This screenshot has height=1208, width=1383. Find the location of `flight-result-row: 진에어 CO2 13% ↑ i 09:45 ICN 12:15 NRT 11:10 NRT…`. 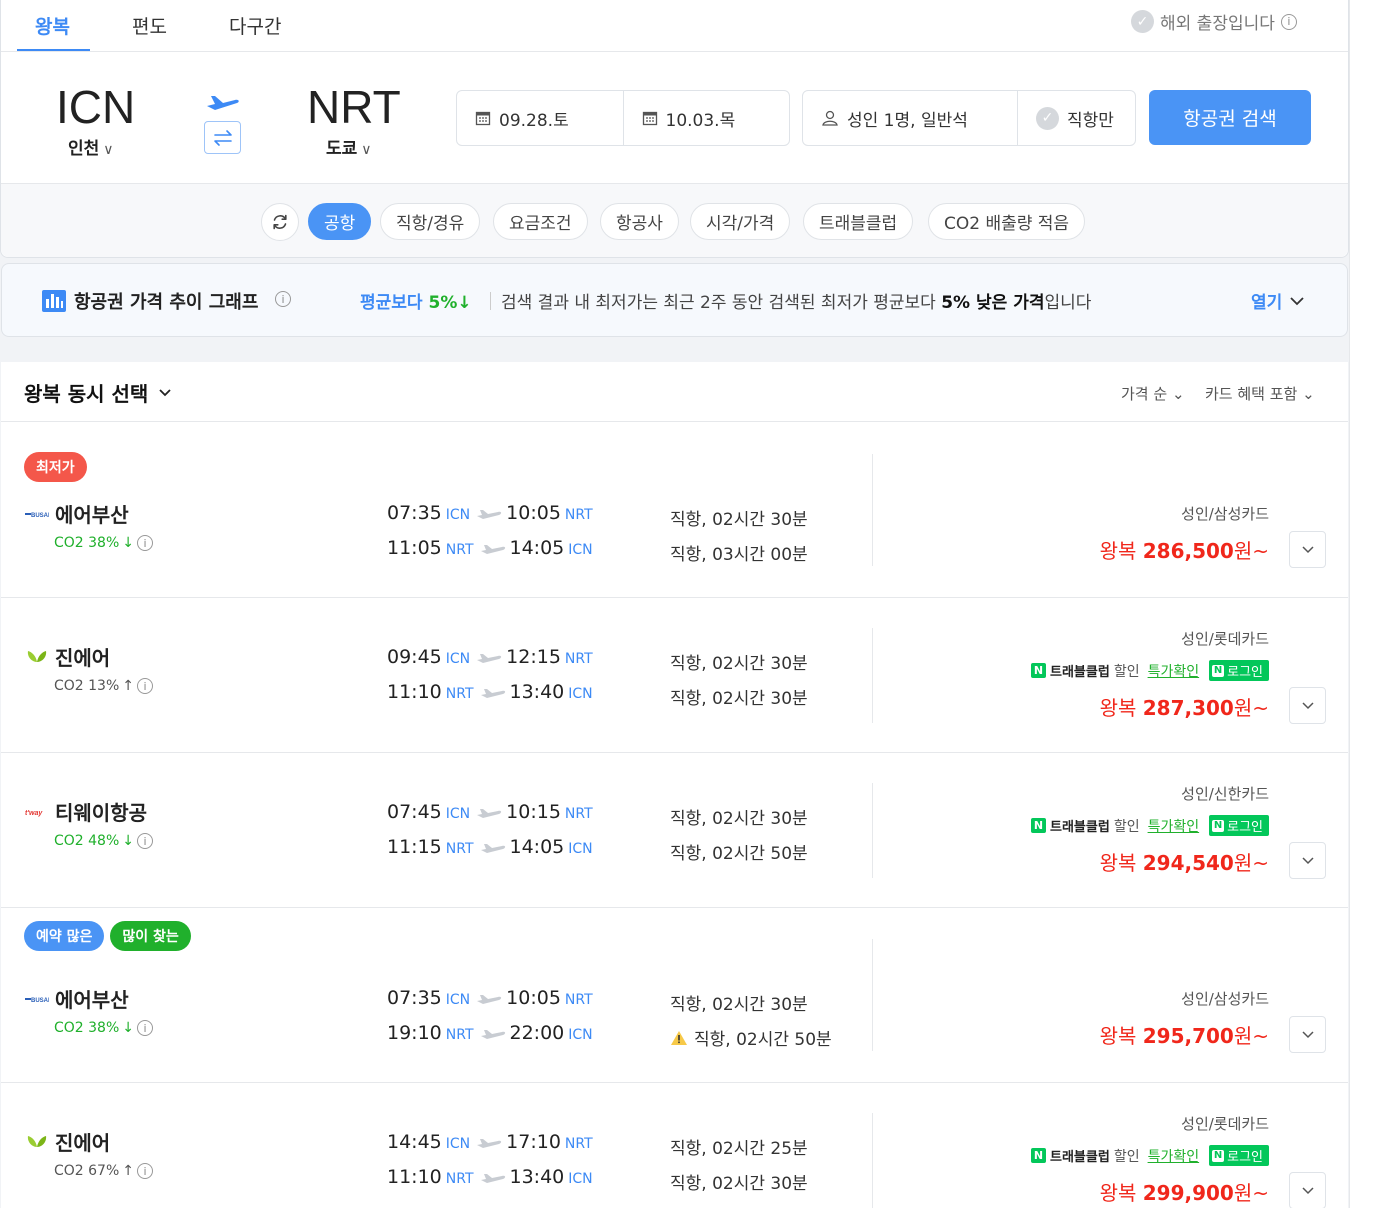

flight-result-row: 진에어 CO2 13% ↑ i 09:45 ICN 12:15 NRT 11:10 NRT… is located at coordinates (674, 675).